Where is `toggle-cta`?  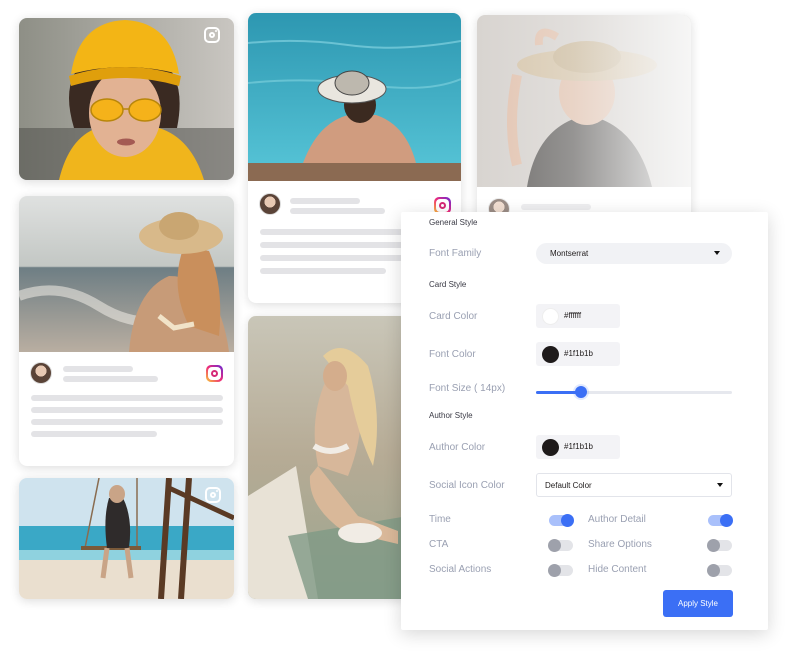 toggle-cta is located at coordinates (560, 545).